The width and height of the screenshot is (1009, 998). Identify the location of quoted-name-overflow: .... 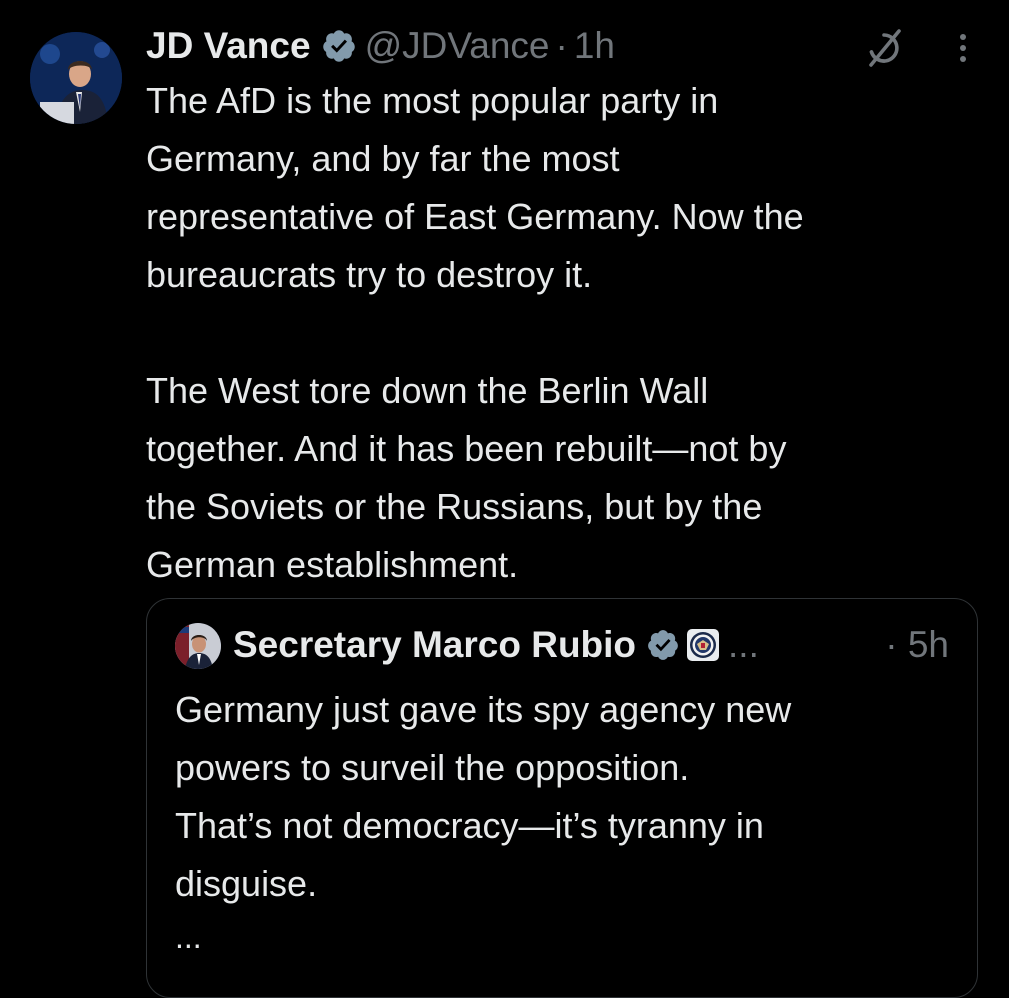
(743, 644).